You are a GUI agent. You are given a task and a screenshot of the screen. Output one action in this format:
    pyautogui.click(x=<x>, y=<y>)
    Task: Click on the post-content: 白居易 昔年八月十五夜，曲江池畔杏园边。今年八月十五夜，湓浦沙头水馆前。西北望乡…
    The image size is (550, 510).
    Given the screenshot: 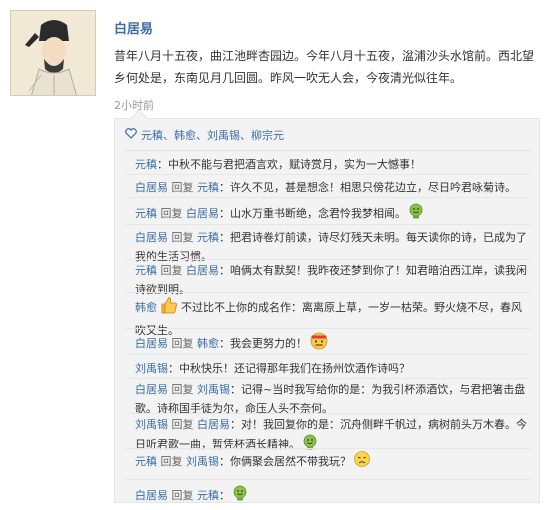 What is the action you would take?
    pyautogui.click(x=324, y=65)
    